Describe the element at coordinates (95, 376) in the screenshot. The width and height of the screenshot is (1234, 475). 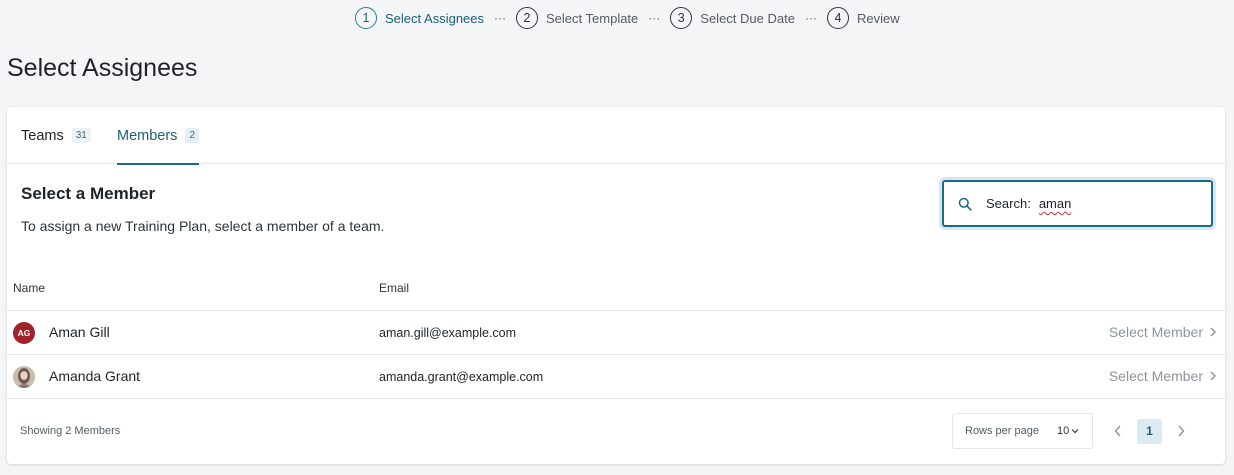
I see `member-name: Amanda Grant` at that location.